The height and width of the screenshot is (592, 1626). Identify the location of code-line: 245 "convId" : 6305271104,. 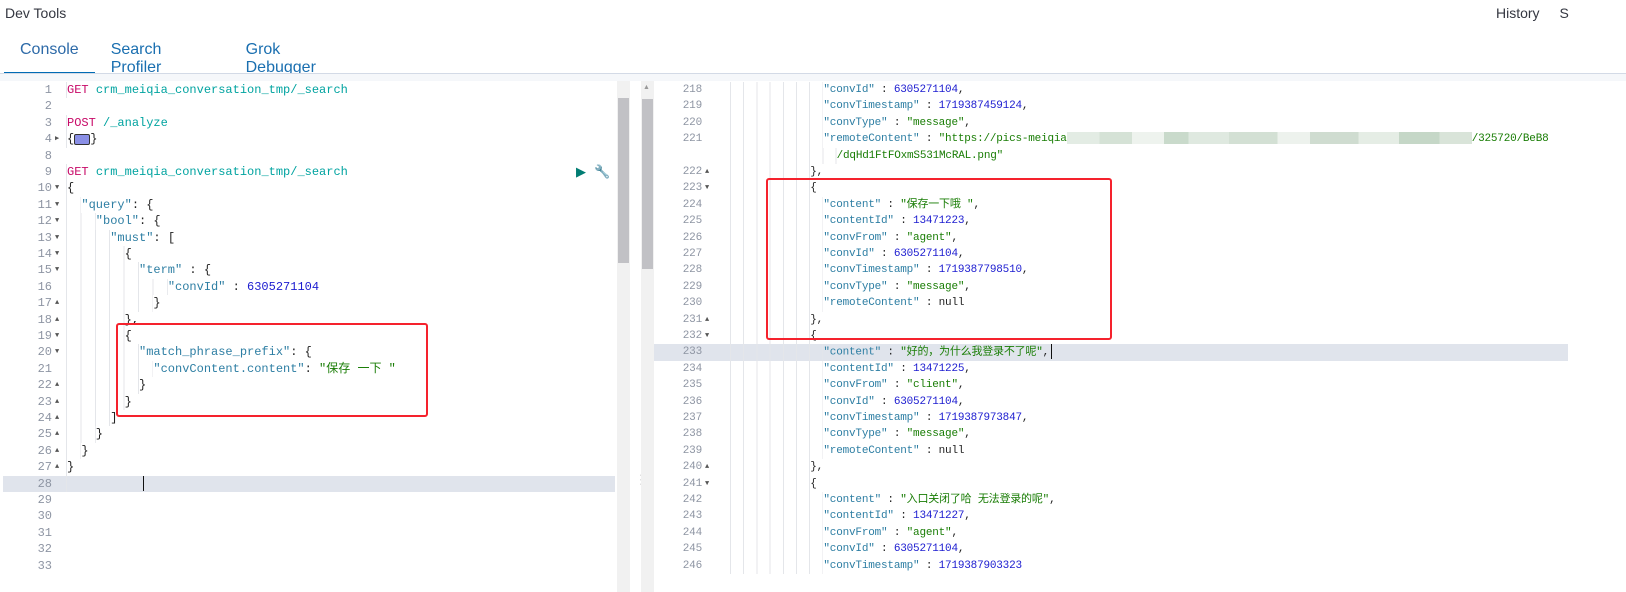
(1133, 549).